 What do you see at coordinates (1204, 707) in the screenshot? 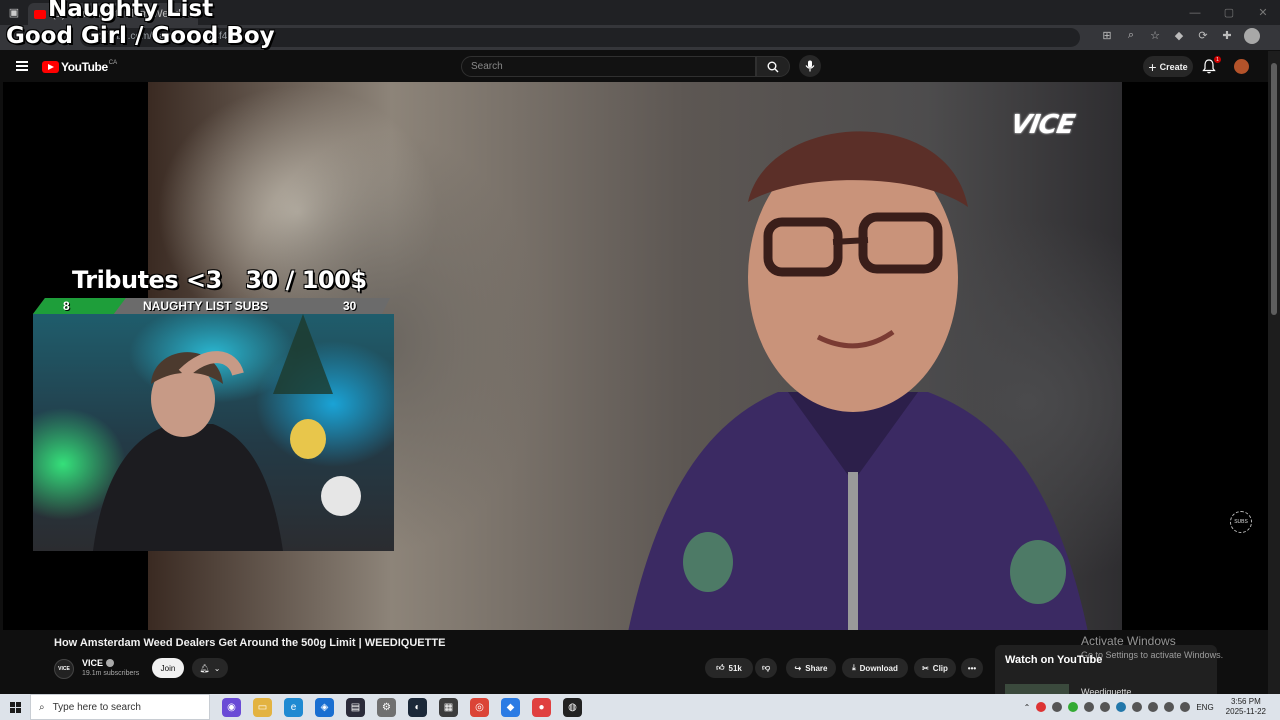
I see `input-language: ENG` at bounding box center [1204, 707].